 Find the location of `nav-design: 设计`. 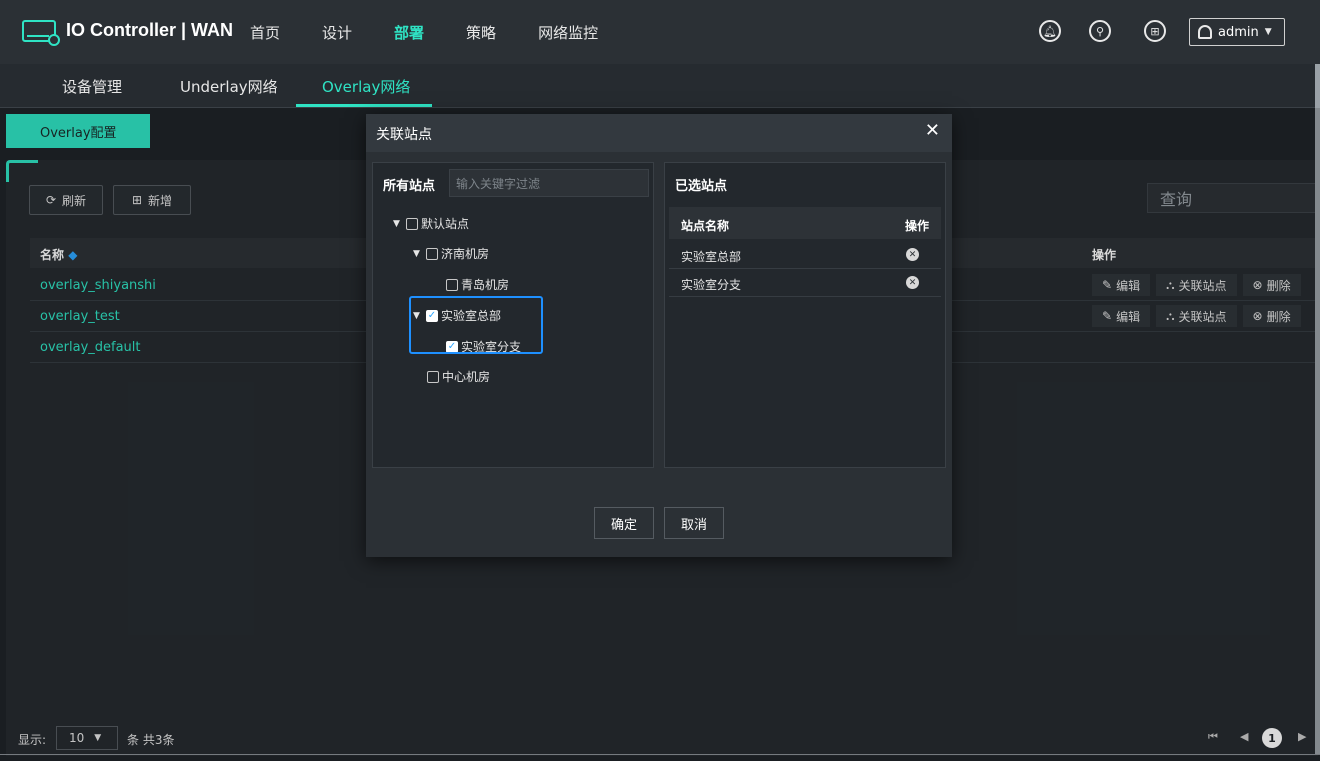

nav-design: 设计 is located at coordinates (337, 32).